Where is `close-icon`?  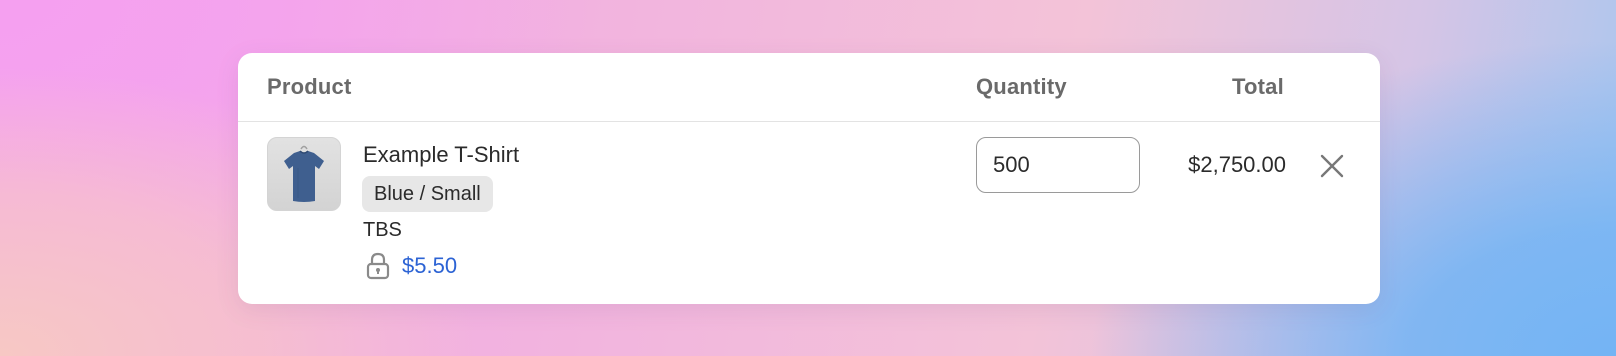
close-icon is located at coordinates (1332, 166).